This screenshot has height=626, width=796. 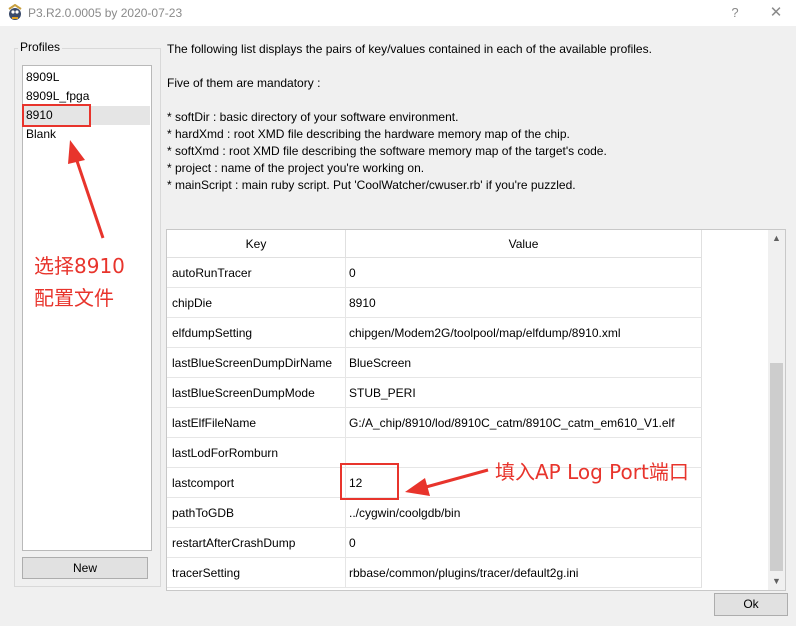 I want to click on table-row: chipDie 8910, so click(x=434, y=303).